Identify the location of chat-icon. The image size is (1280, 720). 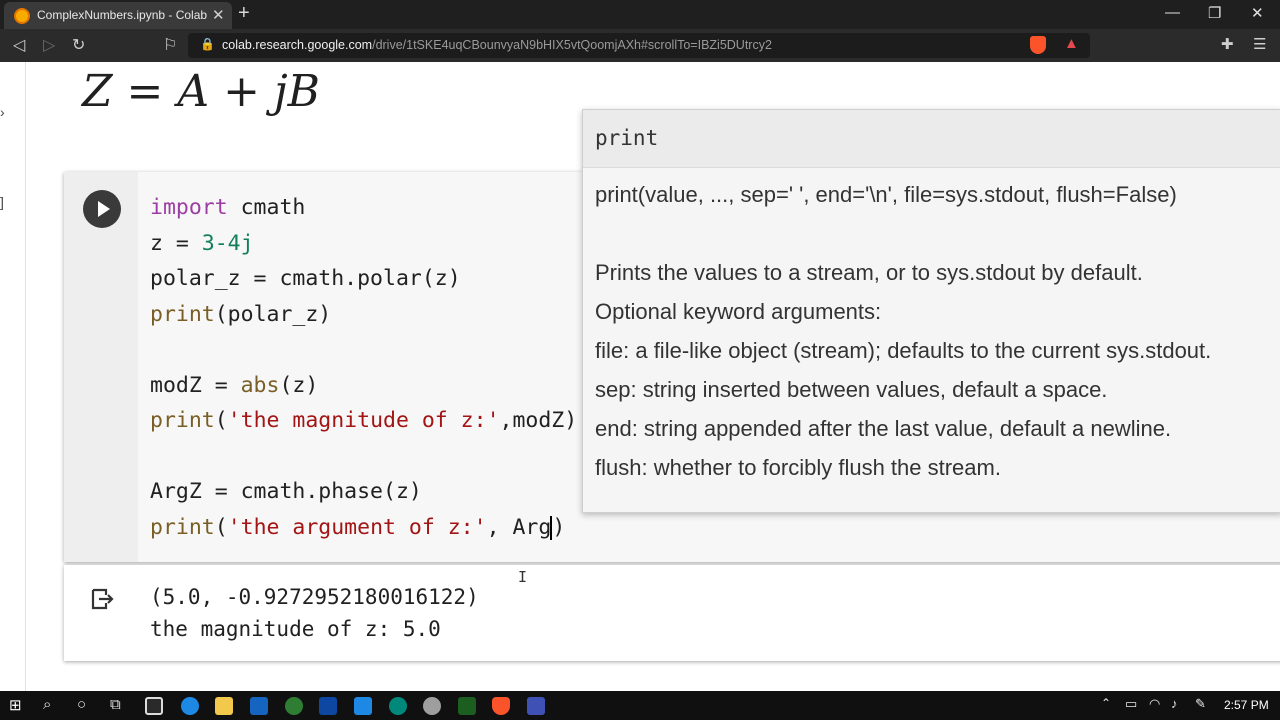
(398, 706).